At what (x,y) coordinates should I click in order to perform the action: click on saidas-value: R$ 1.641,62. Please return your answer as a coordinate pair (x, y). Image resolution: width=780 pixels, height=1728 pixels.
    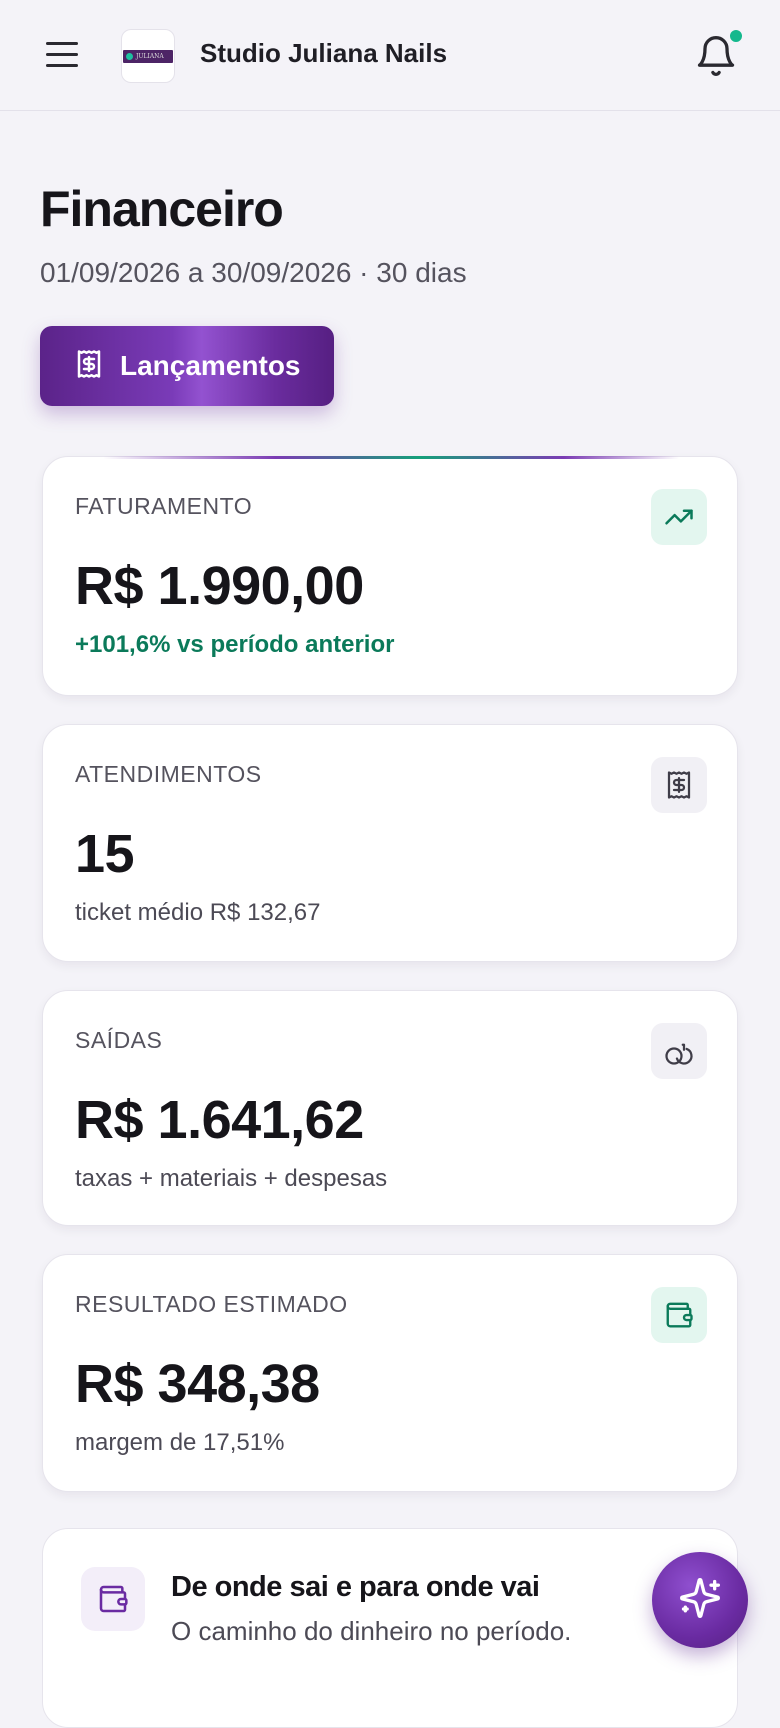
    Looking at the image, I should click on (219, 1120).